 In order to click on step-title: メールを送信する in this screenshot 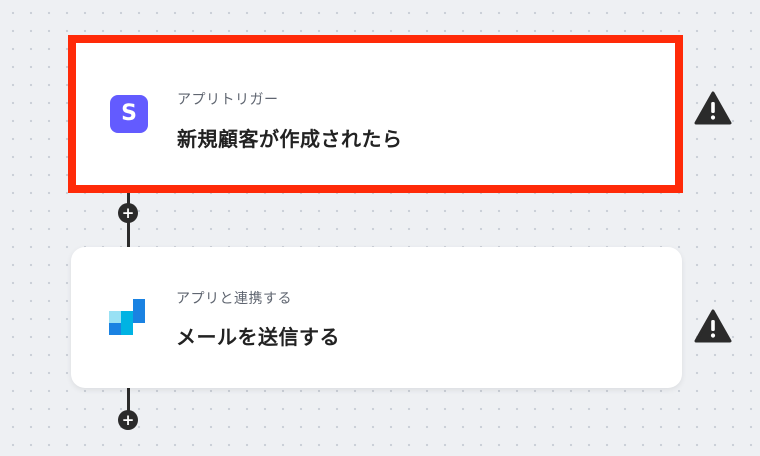, I will do `click(258, 337)`.